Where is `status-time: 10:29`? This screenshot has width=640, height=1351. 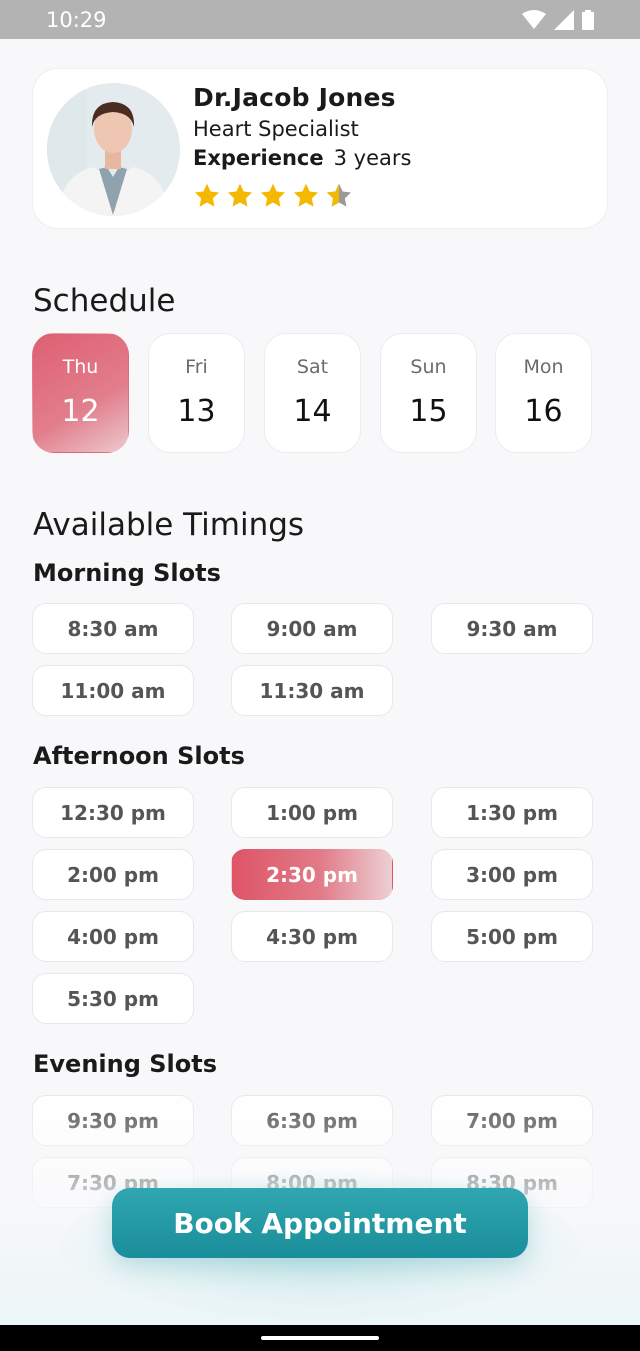 status-time: 10:29 is located at coordinates (76, 19).